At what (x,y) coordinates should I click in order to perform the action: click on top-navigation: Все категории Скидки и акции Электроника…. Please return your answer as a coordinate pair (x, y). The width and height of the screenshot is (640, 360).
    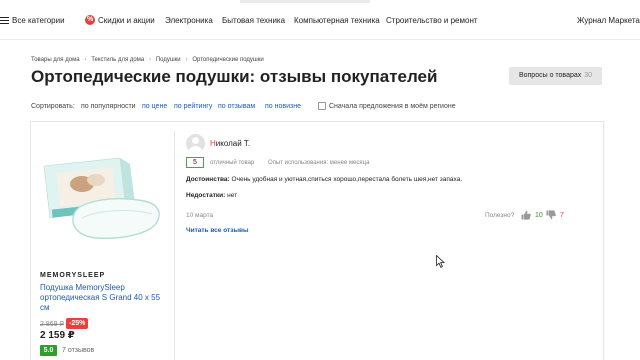
    Looking at the image, I should click on (320, 20).